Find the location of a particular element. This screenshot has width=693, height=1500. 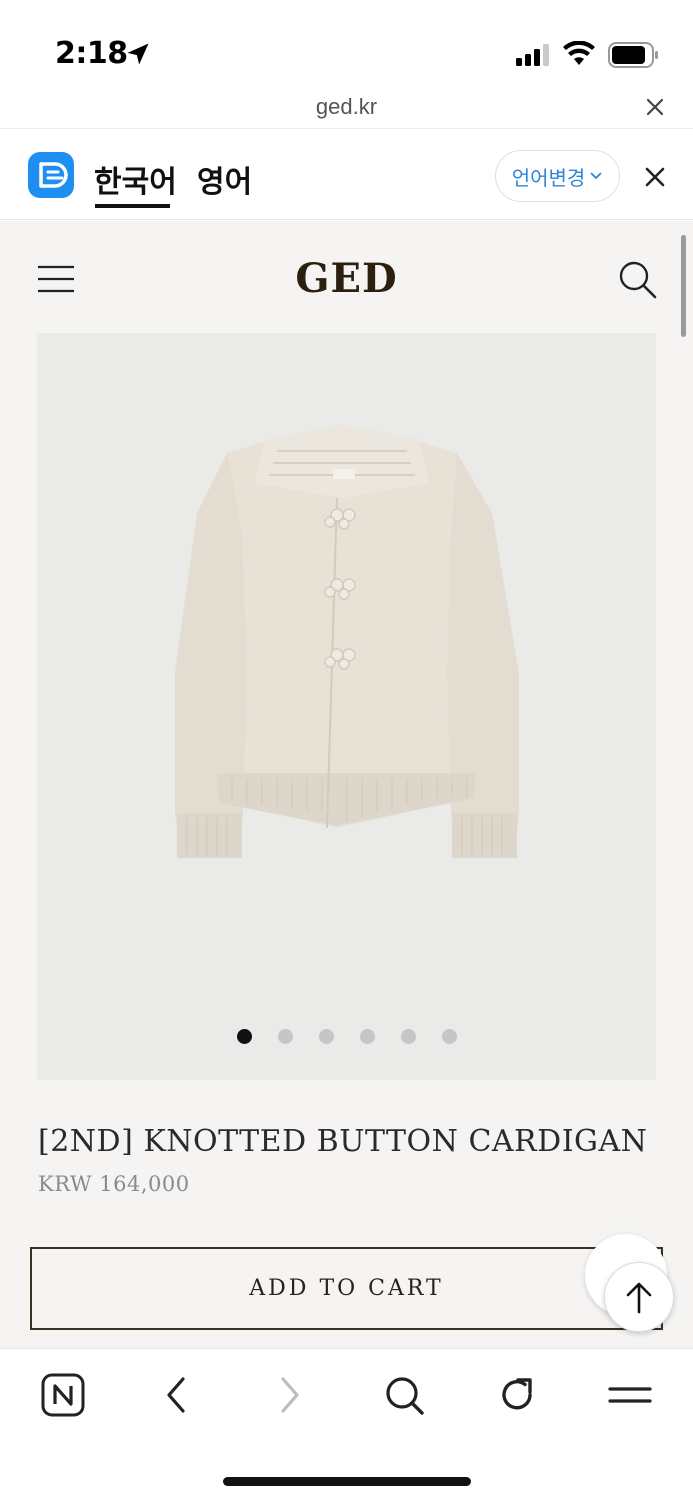

carousel-dots is located at coordinates (346, 1036).